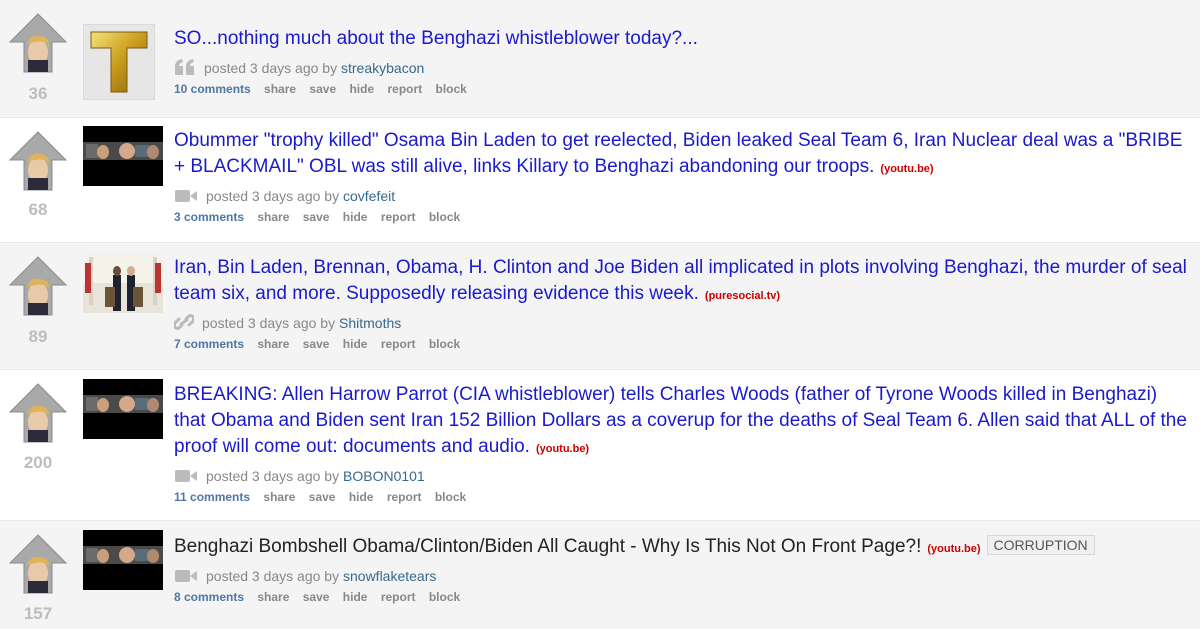 This screenshot has height=629, width=1200. What do you see at coordinates (212, 497) in the screenshot?
I see `comments-link: 11 comments` at bounding box center [212, 497].